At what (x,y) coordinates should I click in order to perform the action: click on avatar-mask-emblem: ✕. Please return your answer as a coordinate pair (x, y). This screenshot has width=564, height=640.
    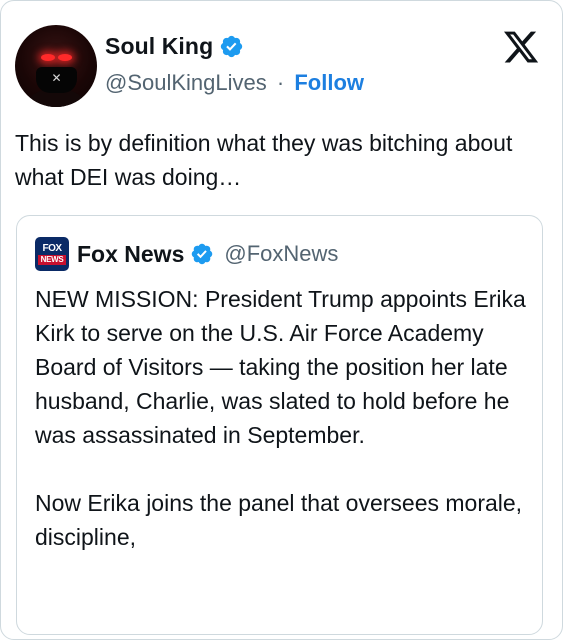
    Looking at the image, I should click on (56, 78).